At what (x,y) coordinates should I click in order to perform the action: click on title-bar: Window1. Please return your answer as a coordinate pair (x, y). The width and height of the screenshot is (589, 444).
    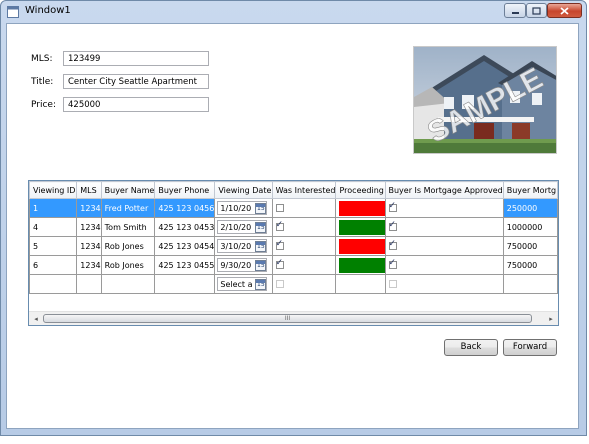
    Looking at the image, I should click on (293, 12).